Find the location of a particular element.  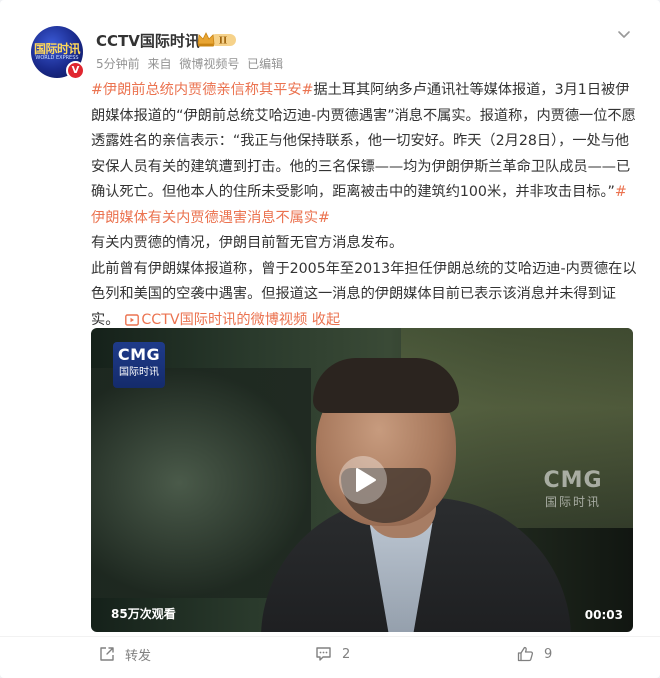

watermark-line-2: 国际时讯 is located at coordinates (572, 502).